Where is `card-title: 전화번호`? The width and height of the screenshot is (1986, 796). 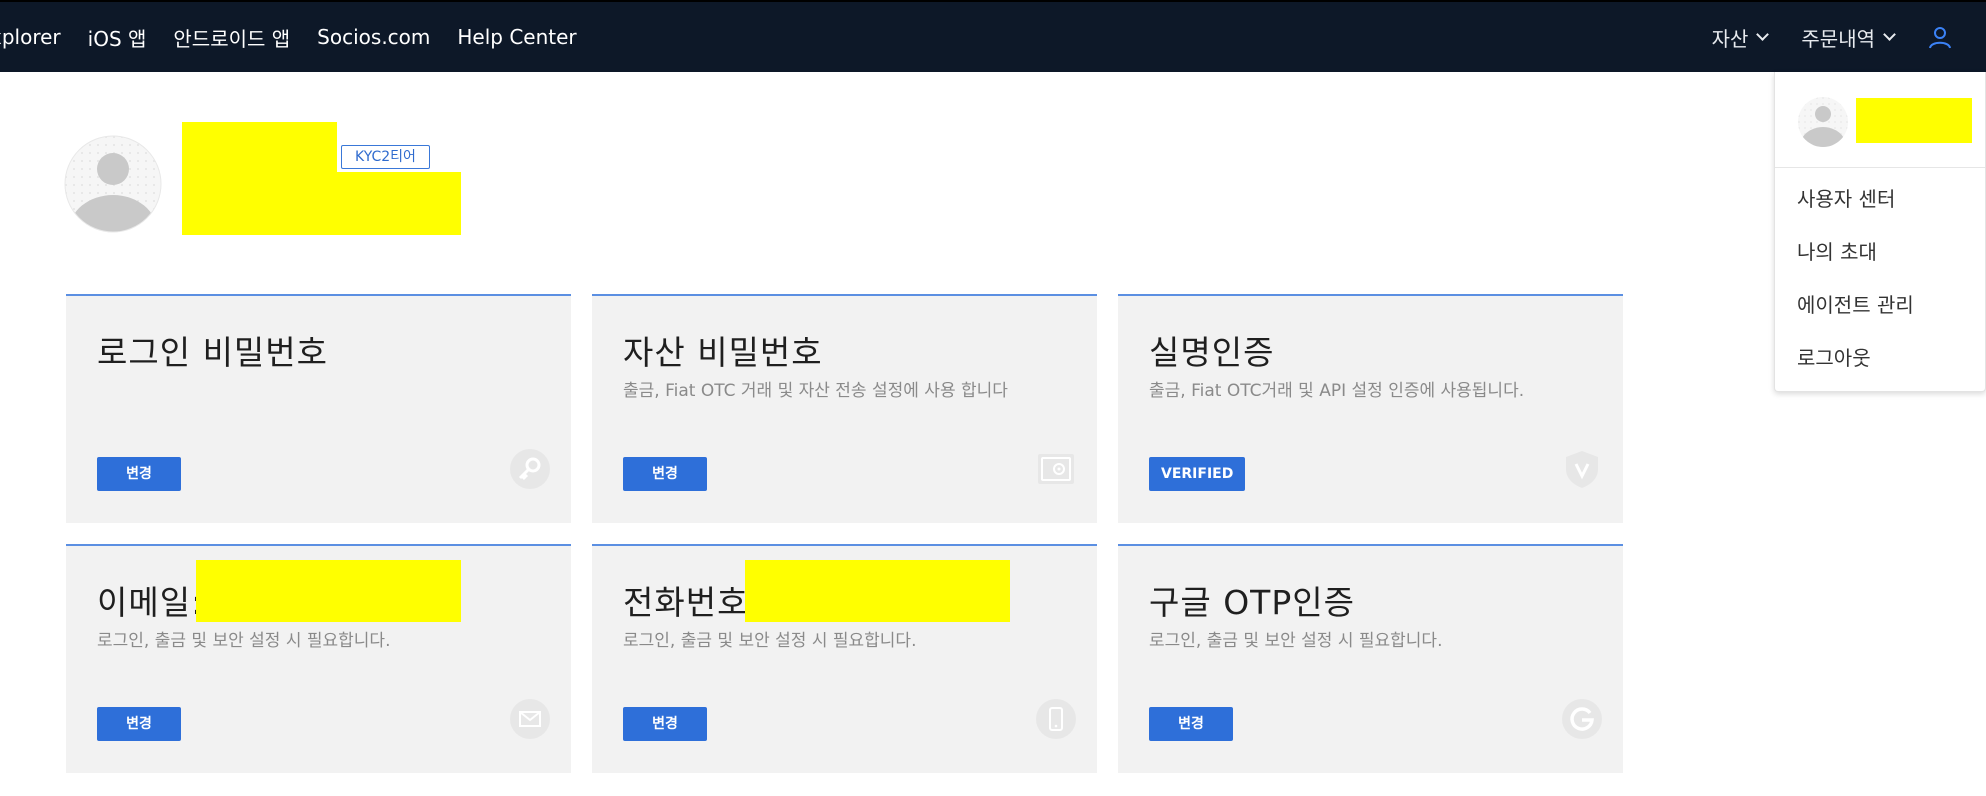
card-title: 전화번호 is located at coordinates (686, 602).